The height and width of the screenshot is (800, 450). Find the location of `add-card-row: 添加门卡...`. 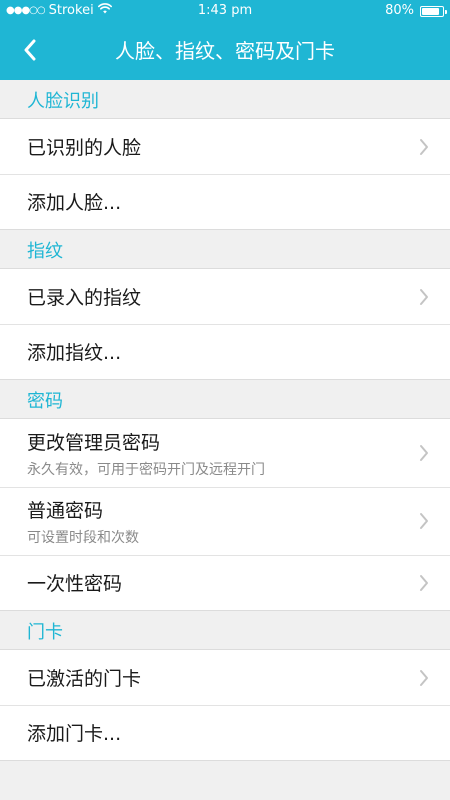

add-card-row: 添加门卡... is located at coordinates (225, 732).